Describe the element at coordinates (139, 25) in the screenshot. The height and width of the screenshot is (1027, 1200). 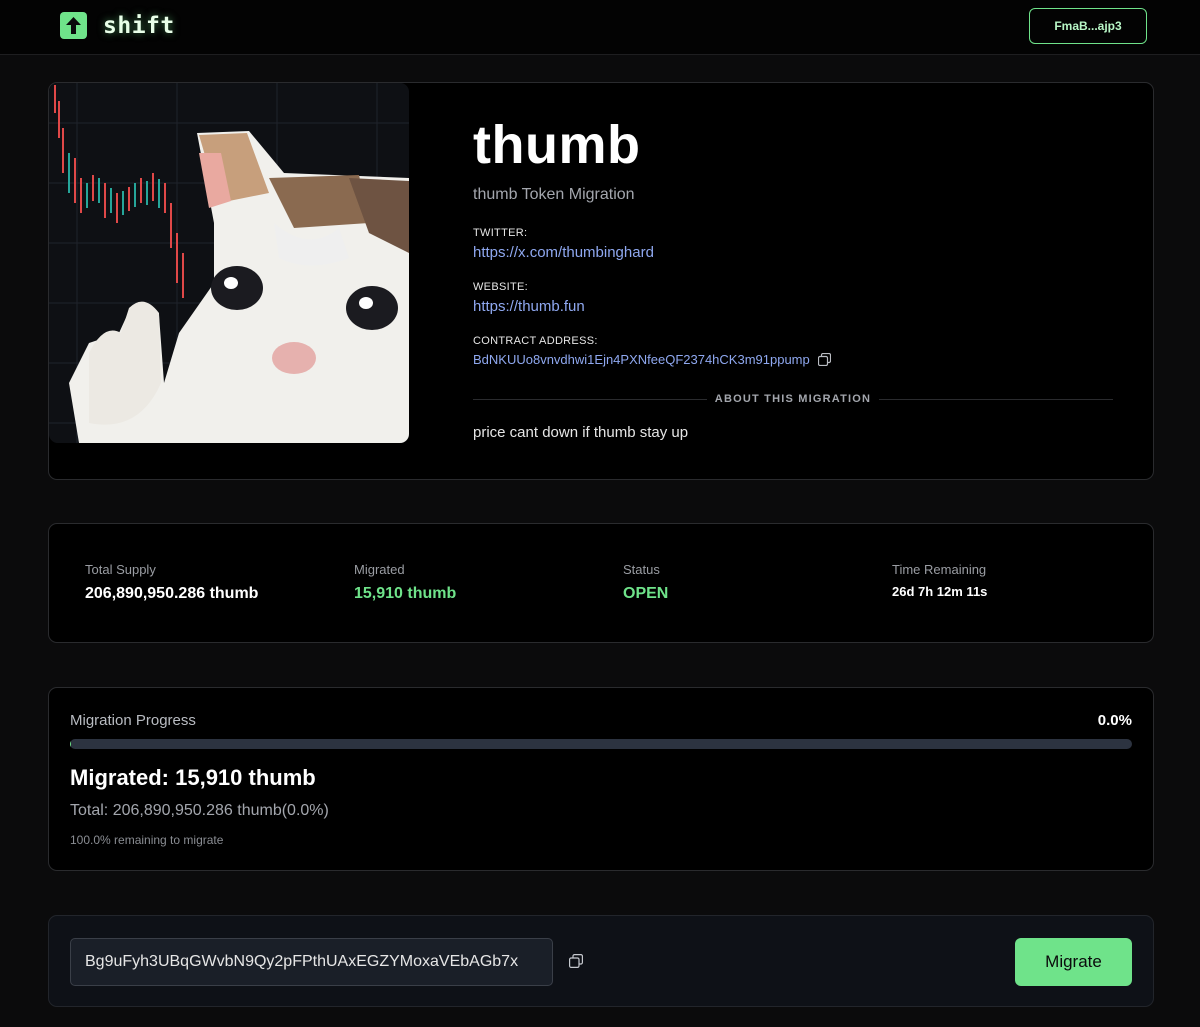
I see `logo-text: shift` at that location.